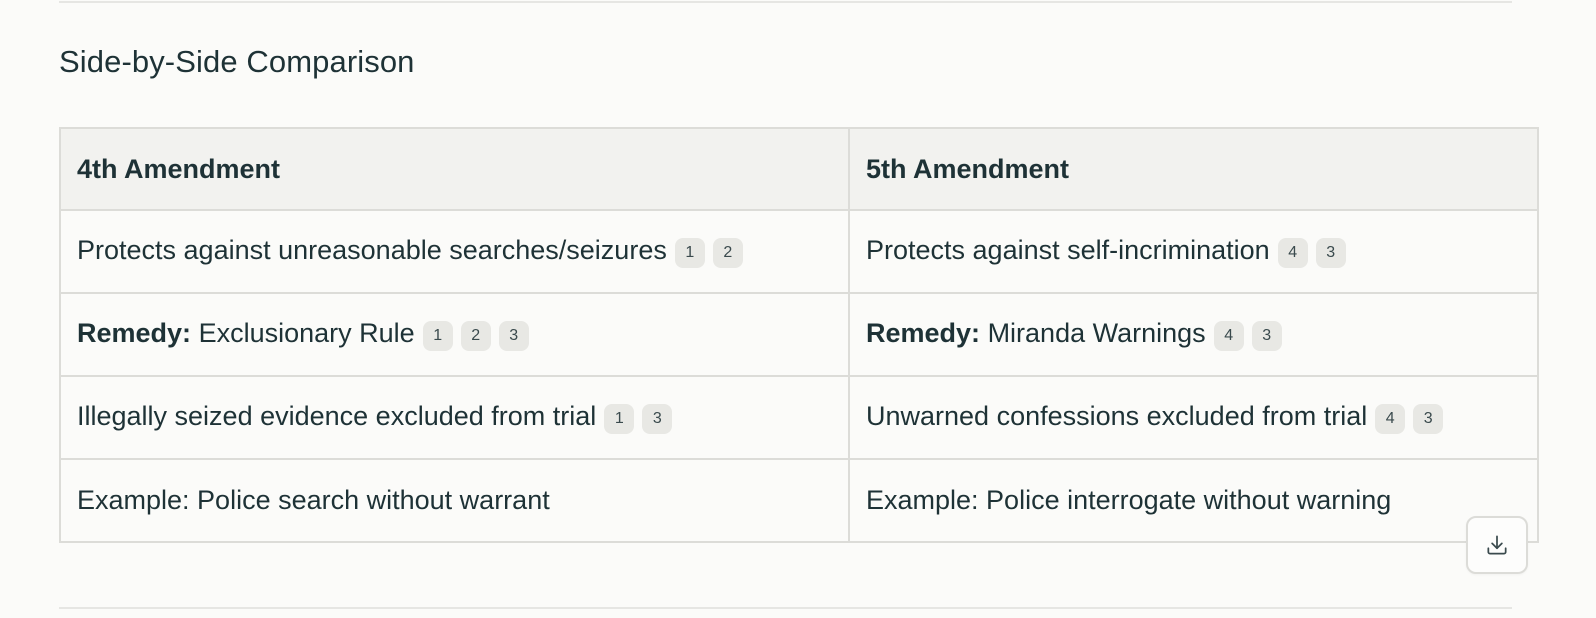  I want to click on cell-5th-amendment: Protects against self-incrimination 4 3, so click(1193, 251).